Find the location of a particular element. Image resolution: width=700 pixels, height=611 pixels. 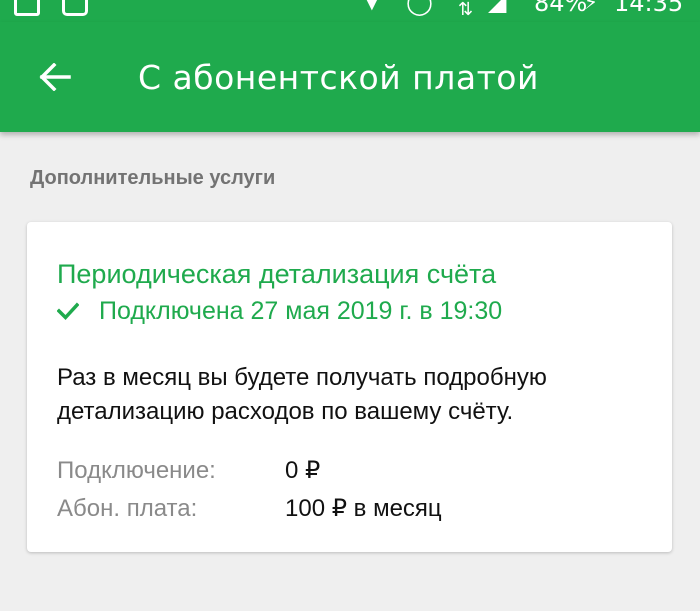

clock: 14:35 is located at coordinates (649, 8).